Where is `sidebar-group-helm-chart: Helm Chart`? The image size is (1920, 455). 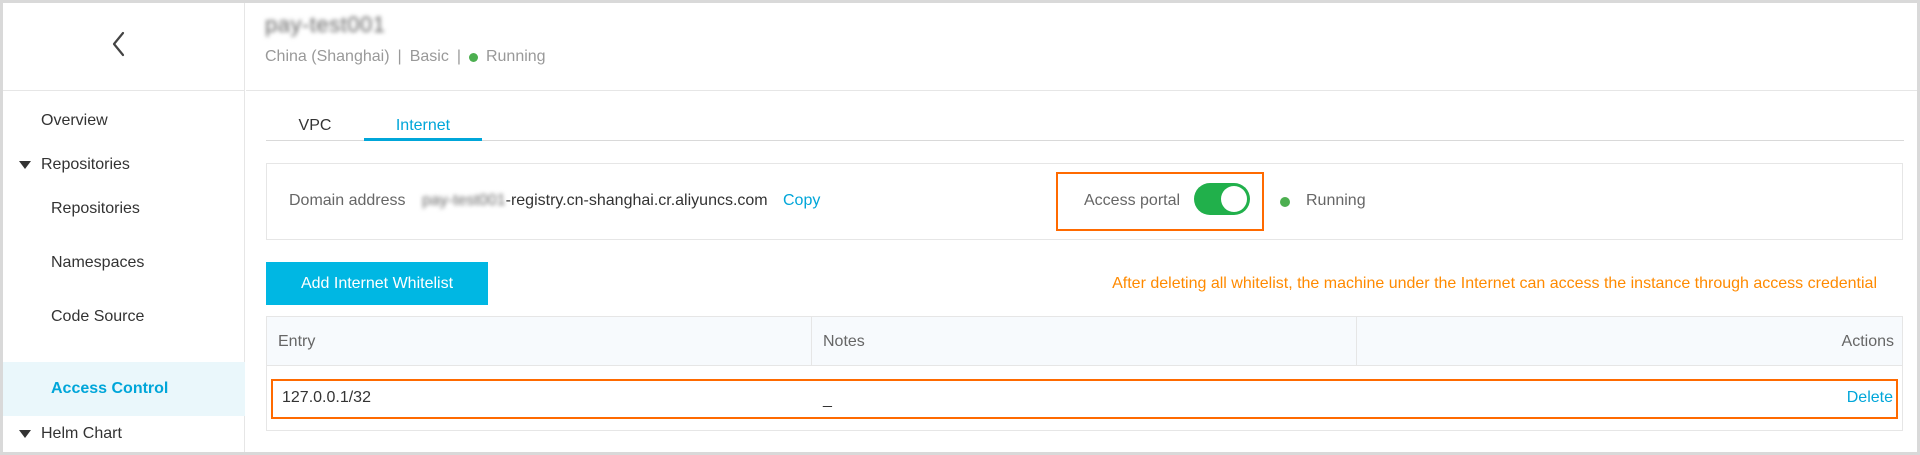 sidebar-group-helm-chart: Helm Chart is located at coordinates (124, 434).